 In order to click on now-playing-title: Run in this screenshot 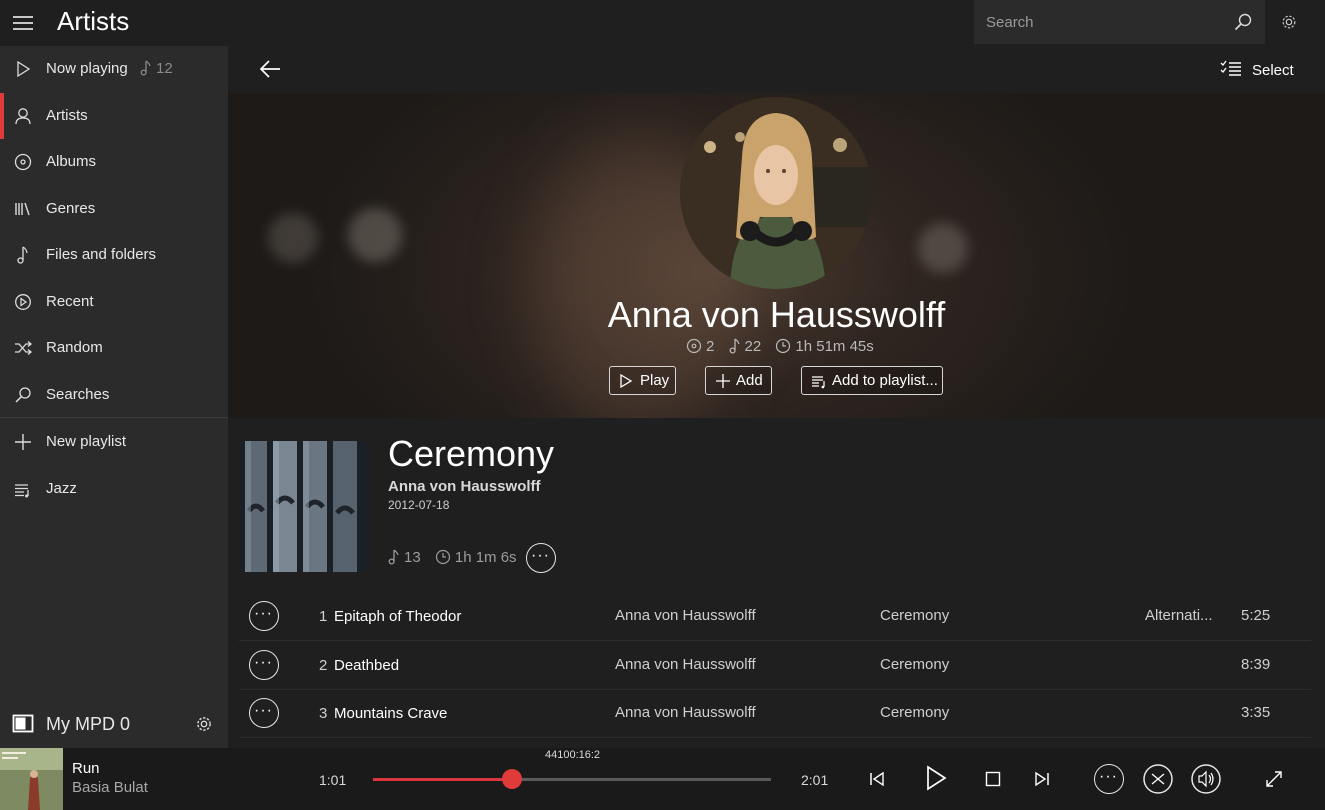, I will do `click(86, 768)`.